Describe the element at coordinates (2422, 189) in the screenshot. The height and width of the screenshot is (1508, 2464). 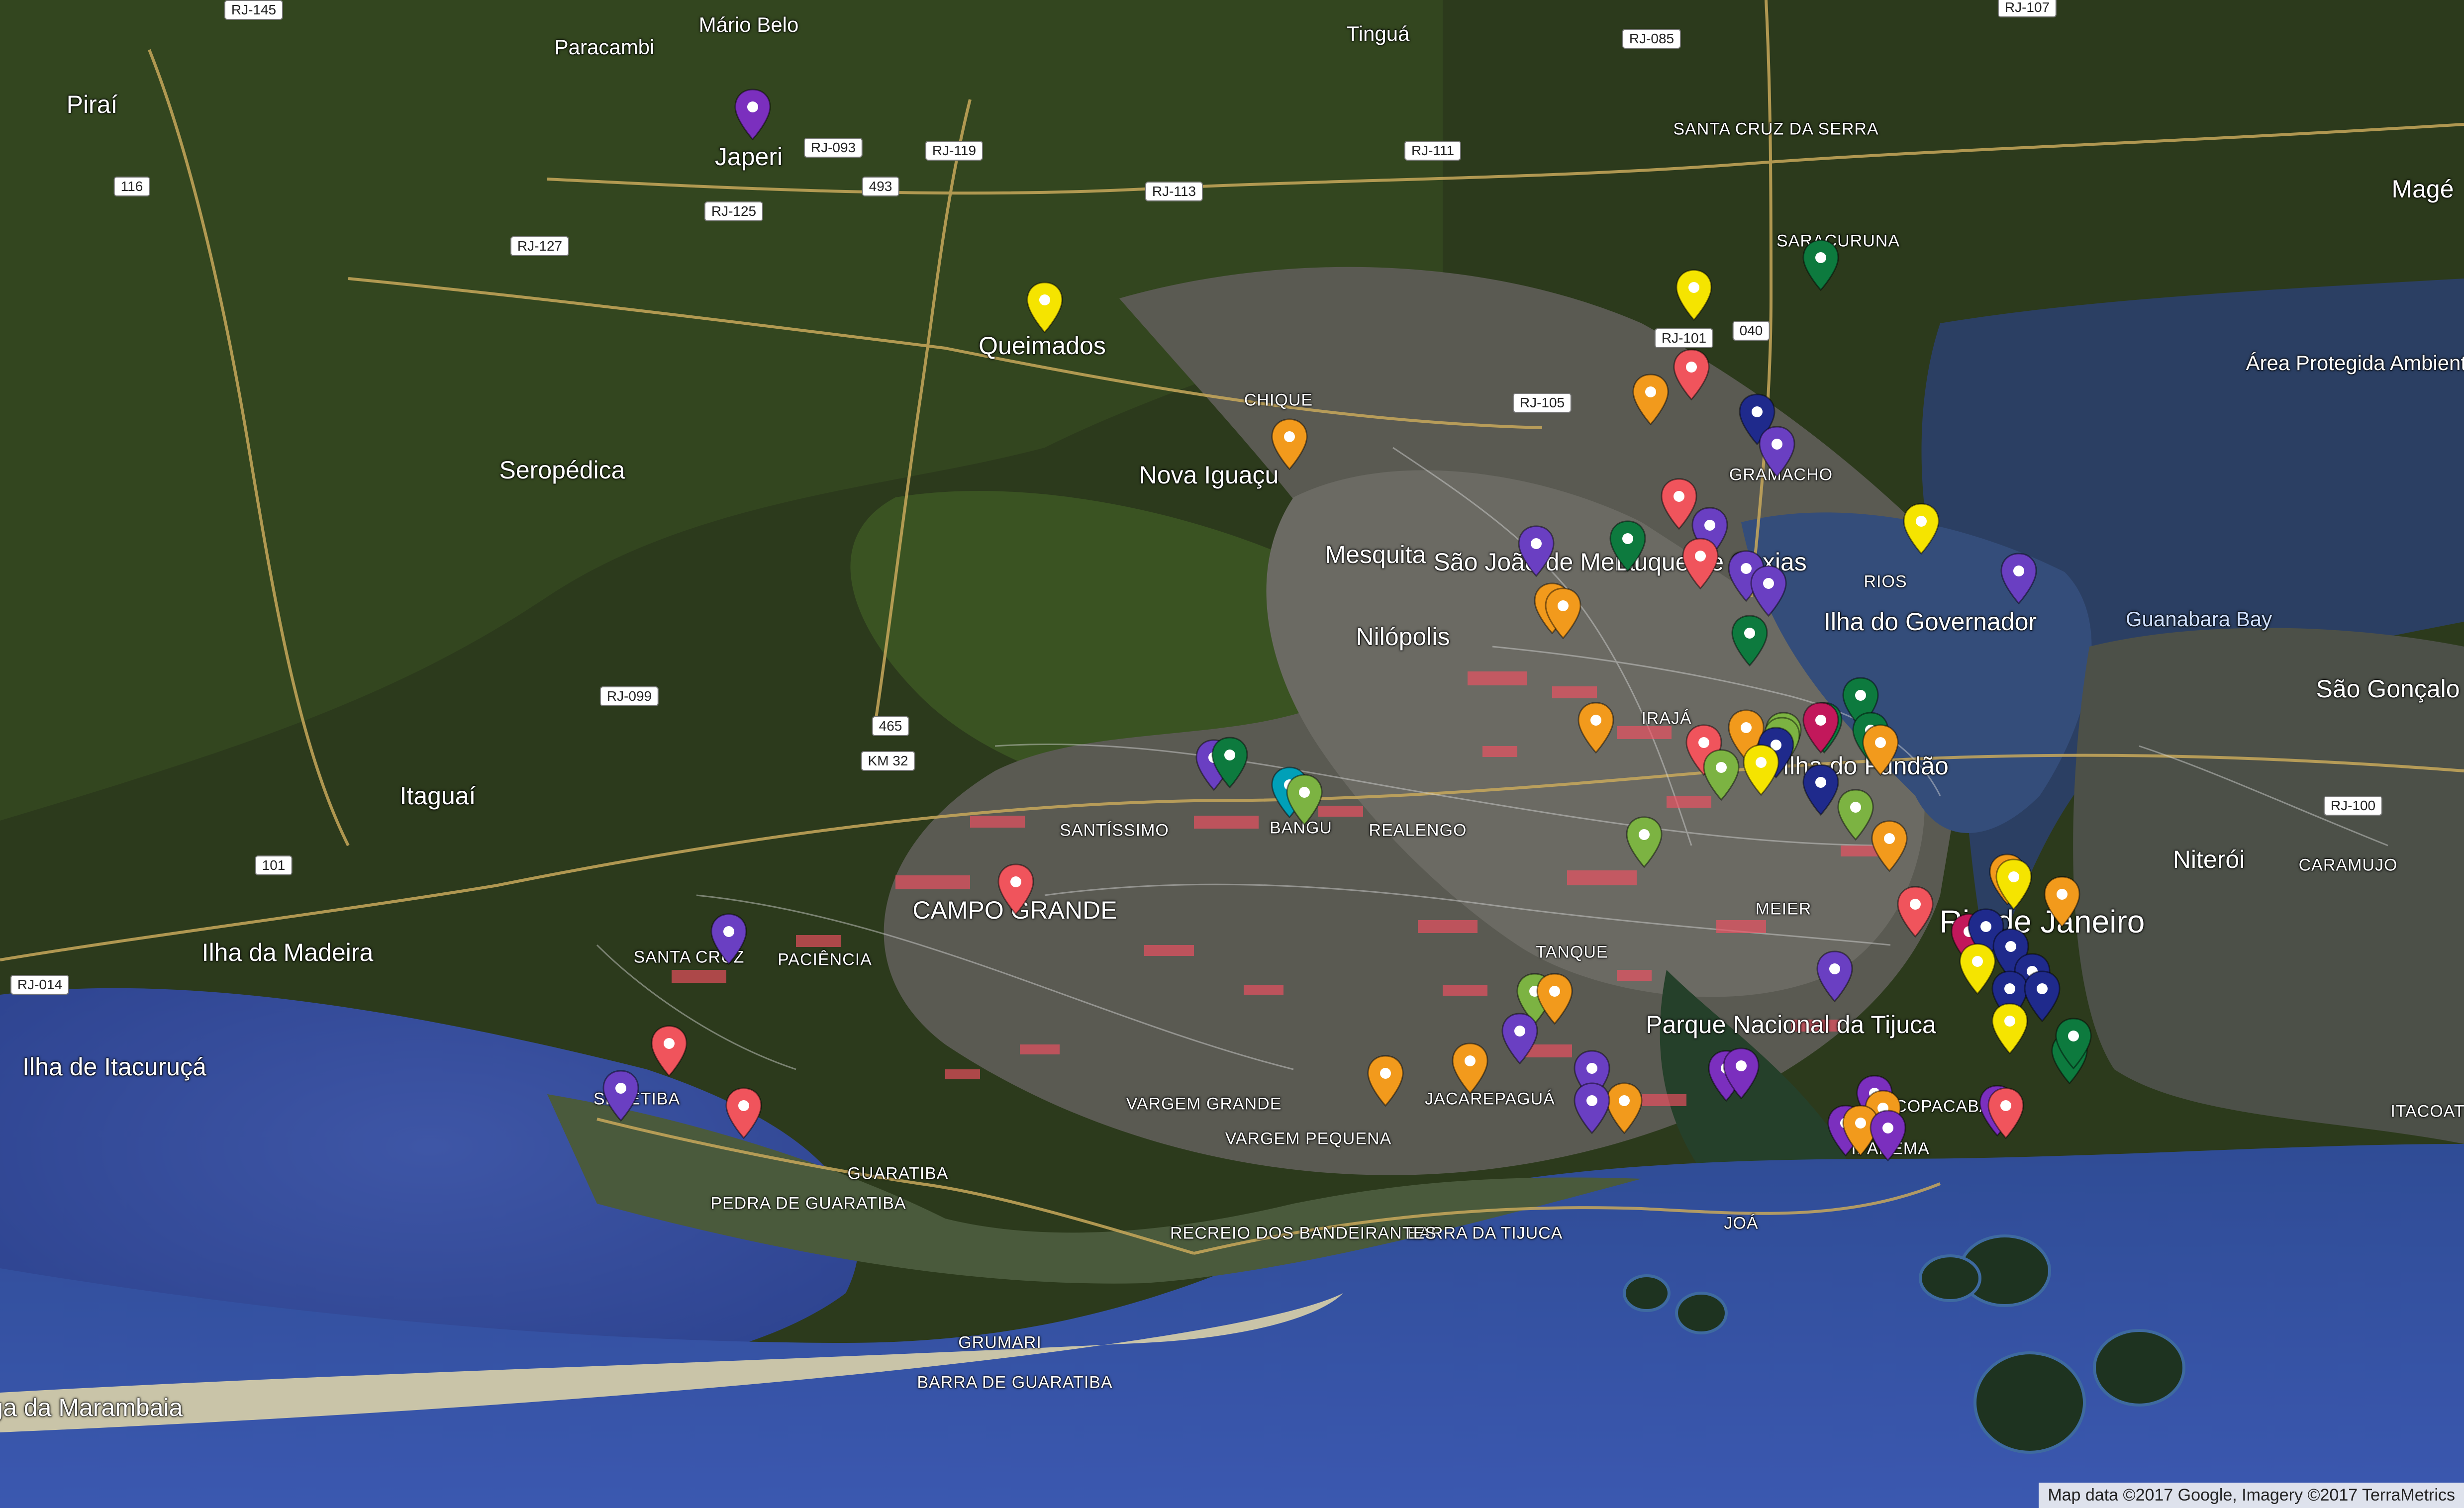
I see `place-label-mage: Magé` at that location.